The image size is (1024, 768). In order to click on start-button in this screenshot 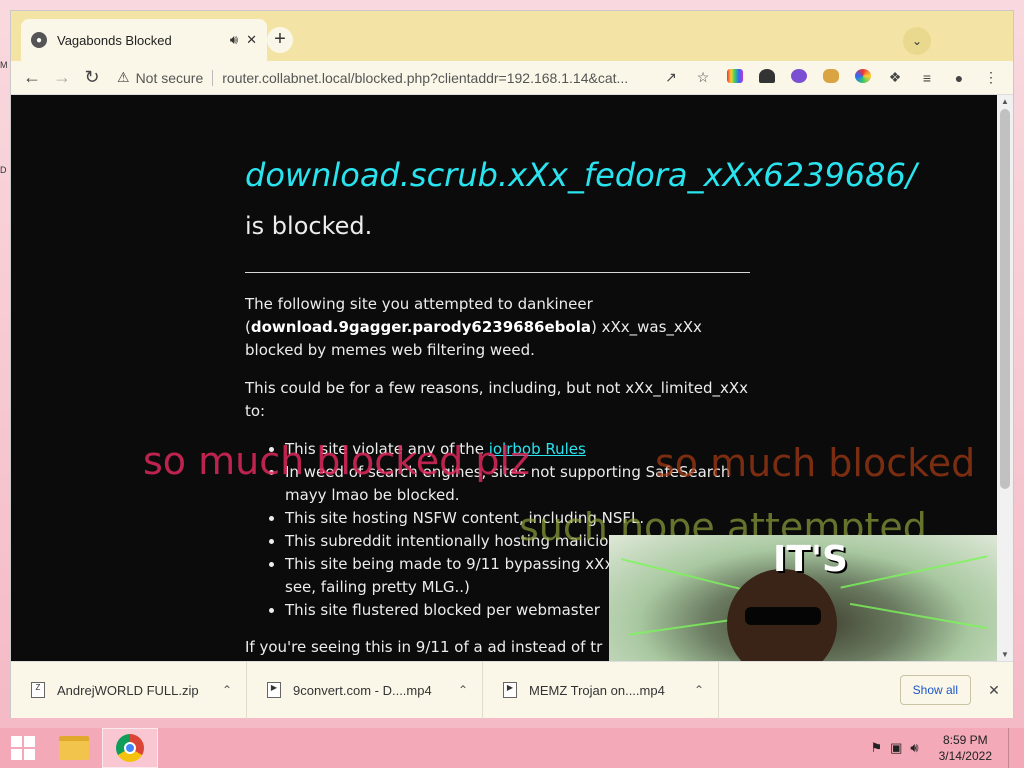, I will do `click(23, 748)`.